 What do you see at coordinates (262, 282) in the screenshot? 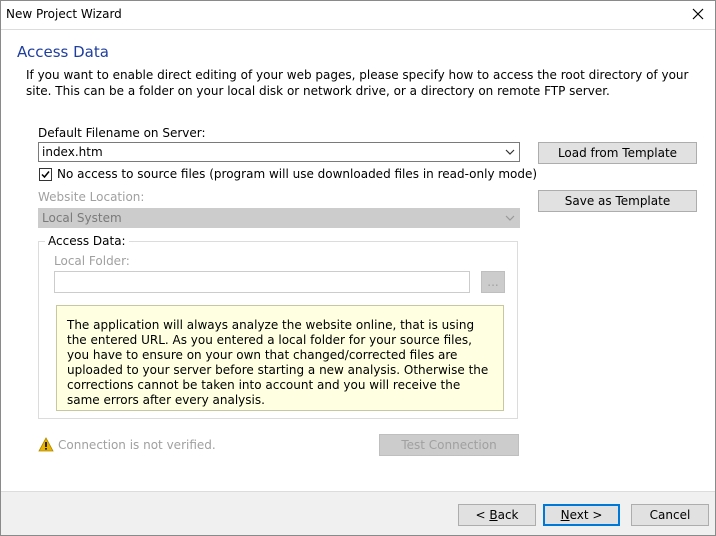
I see `local-folder-input` at bounding box center [262, 282].